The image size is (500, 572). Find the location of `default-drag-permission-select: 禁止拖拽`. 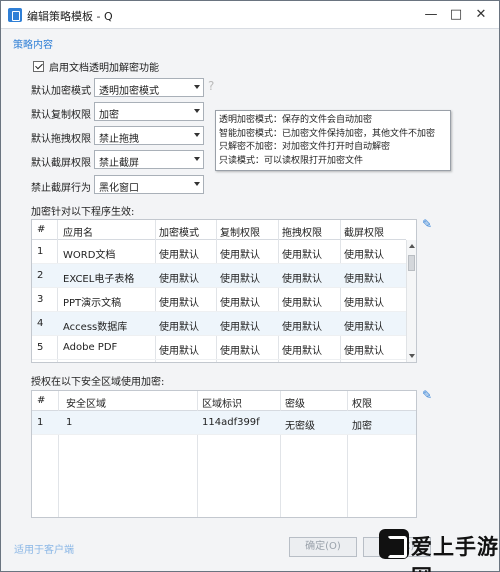

default-drag-permission-select: 禁止拖拽 is located at coordinates (149, 135).